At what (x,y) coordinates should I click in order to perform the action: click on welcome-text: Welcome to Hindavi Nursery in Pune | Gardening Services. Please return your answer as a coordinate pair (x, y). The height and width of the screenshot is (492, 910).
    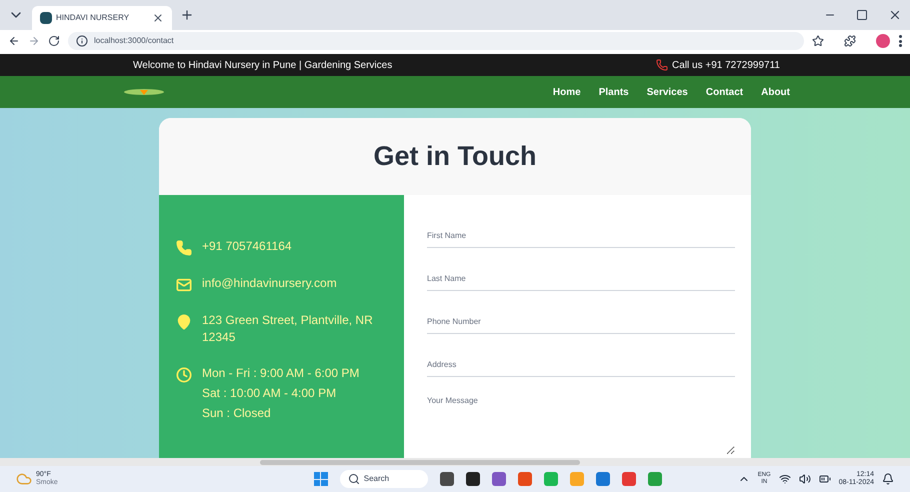
    Looking at the image, I should click on (263, 65).